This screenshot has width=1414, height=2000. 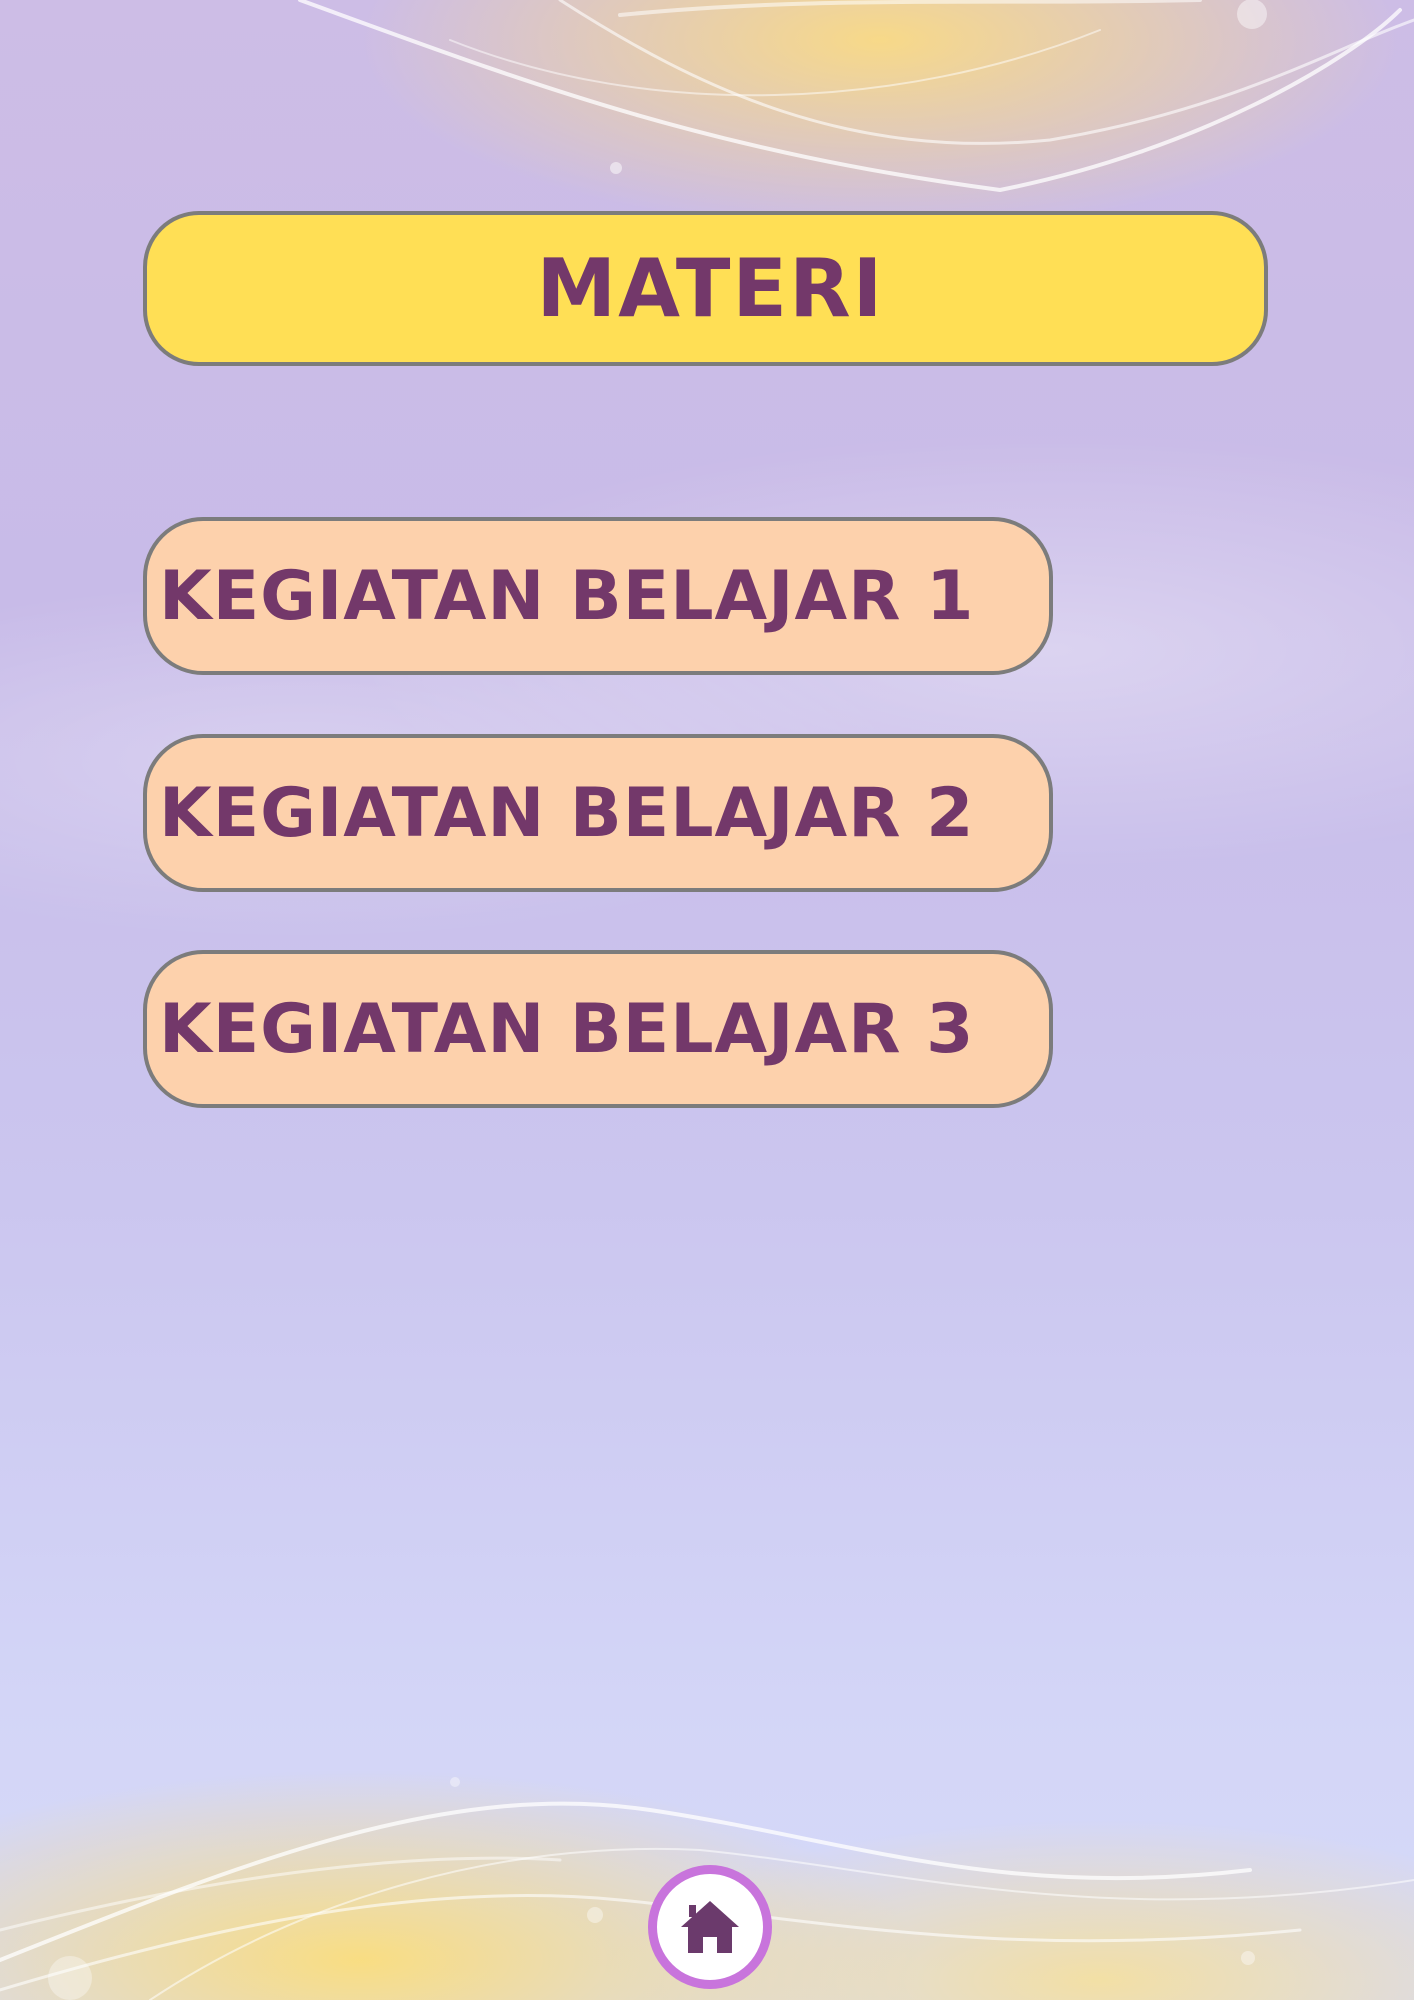 I want to click on kegiatan-belajar-1-label: KEGIATAN BELAJAR 1, so click(x=567, y=596).